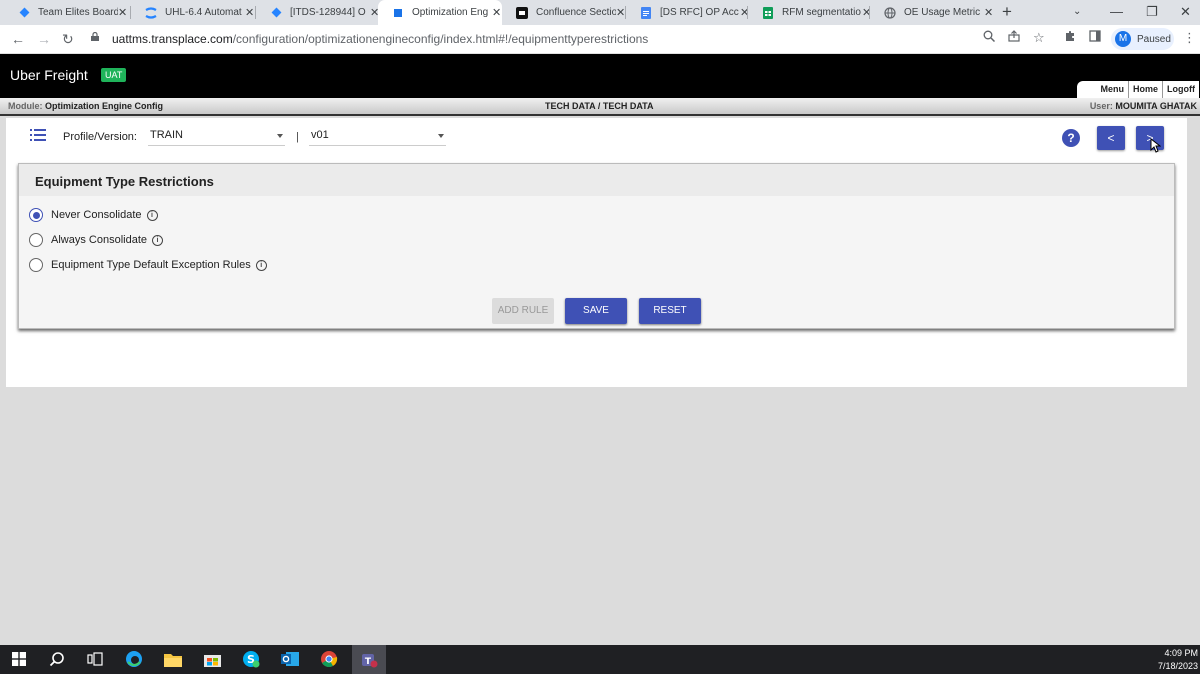 The width and height of the screenshot is (1200, 674). What do you see at coordinates (216, 137) in the screenshot?
I see `profile-select: TRAIN` at bounding box center [216, 137].